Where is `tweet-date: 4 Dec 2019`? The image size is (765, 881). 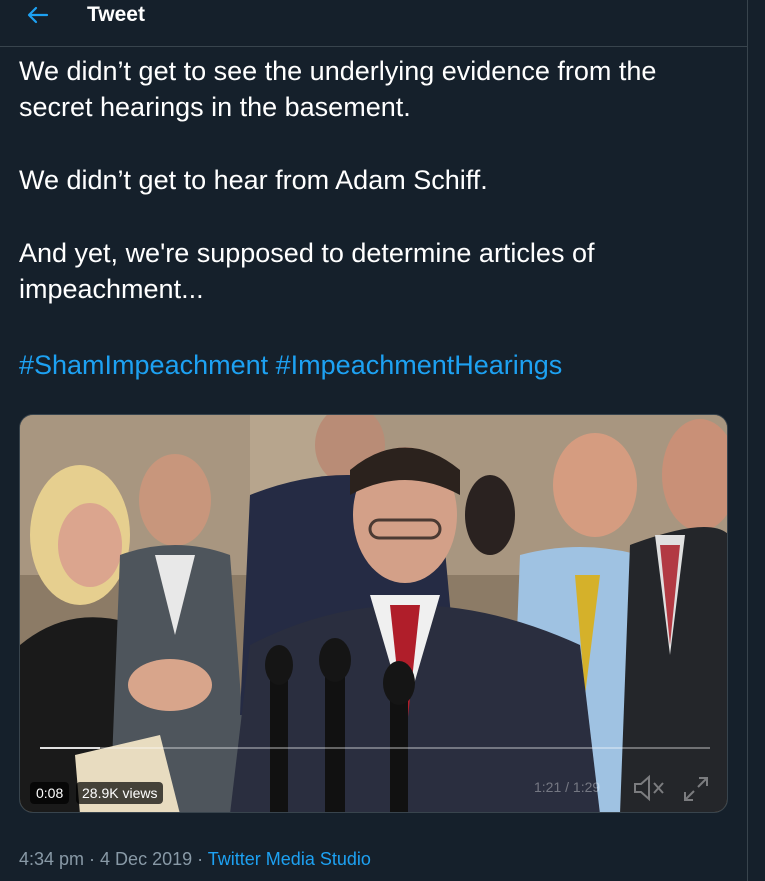 tweet-date: 4 Dec 2019 is located at coordinates (146, 859).